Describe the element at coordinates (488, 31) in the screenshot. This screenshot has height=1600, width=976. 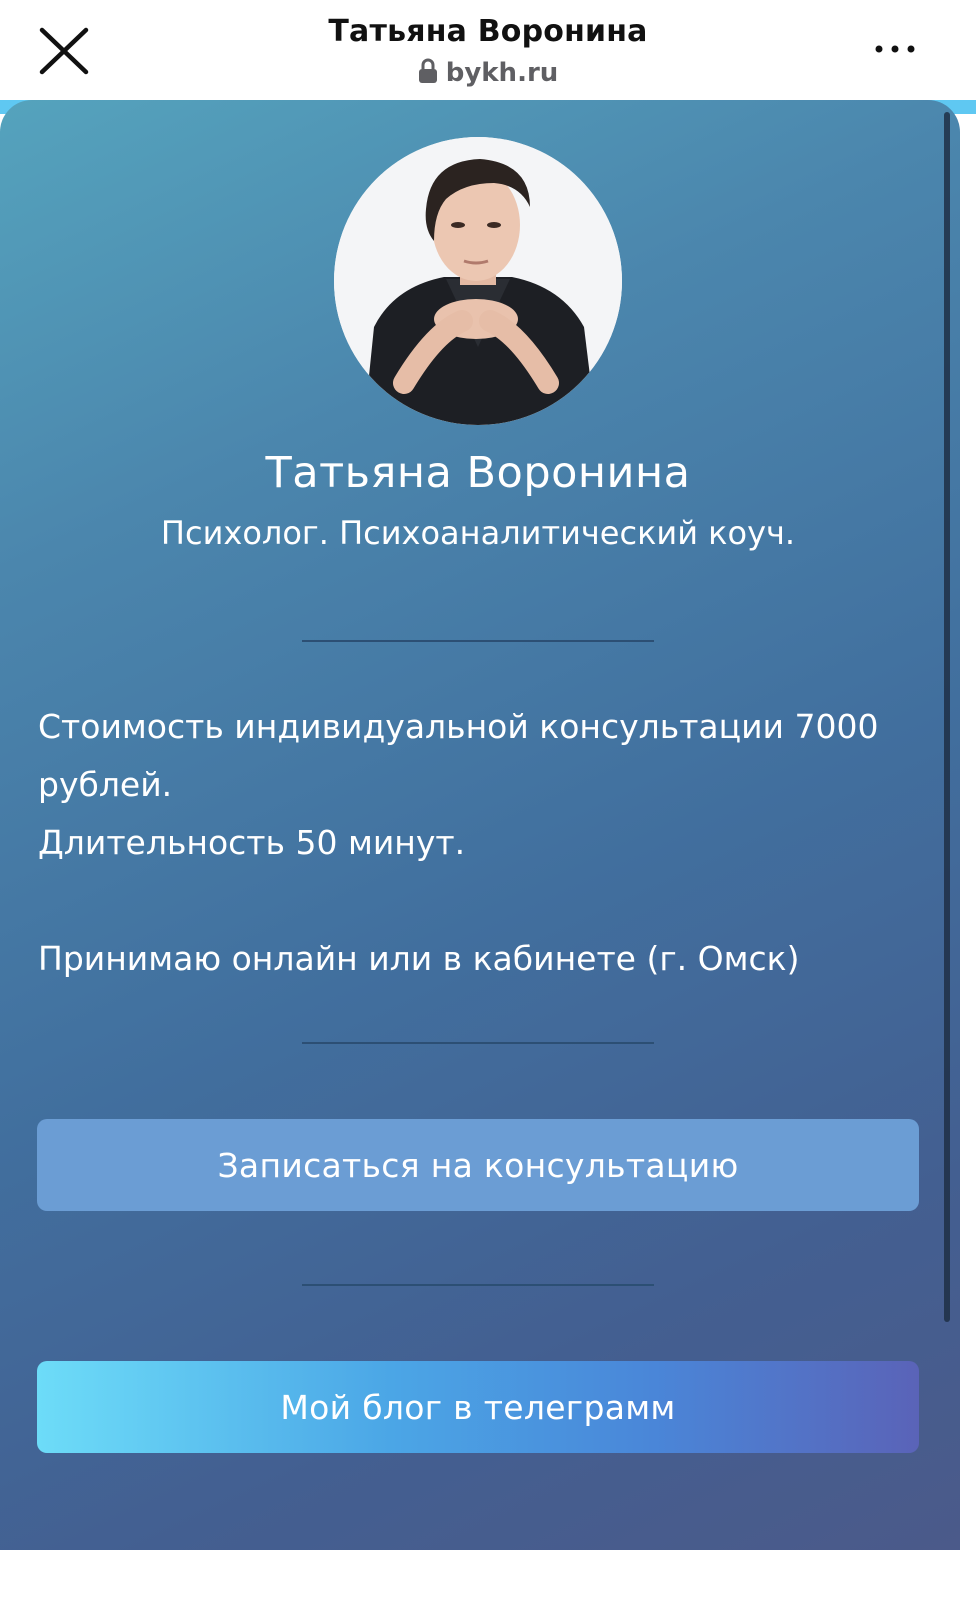
I see `page-title: Татьяна Воронина` at that location.